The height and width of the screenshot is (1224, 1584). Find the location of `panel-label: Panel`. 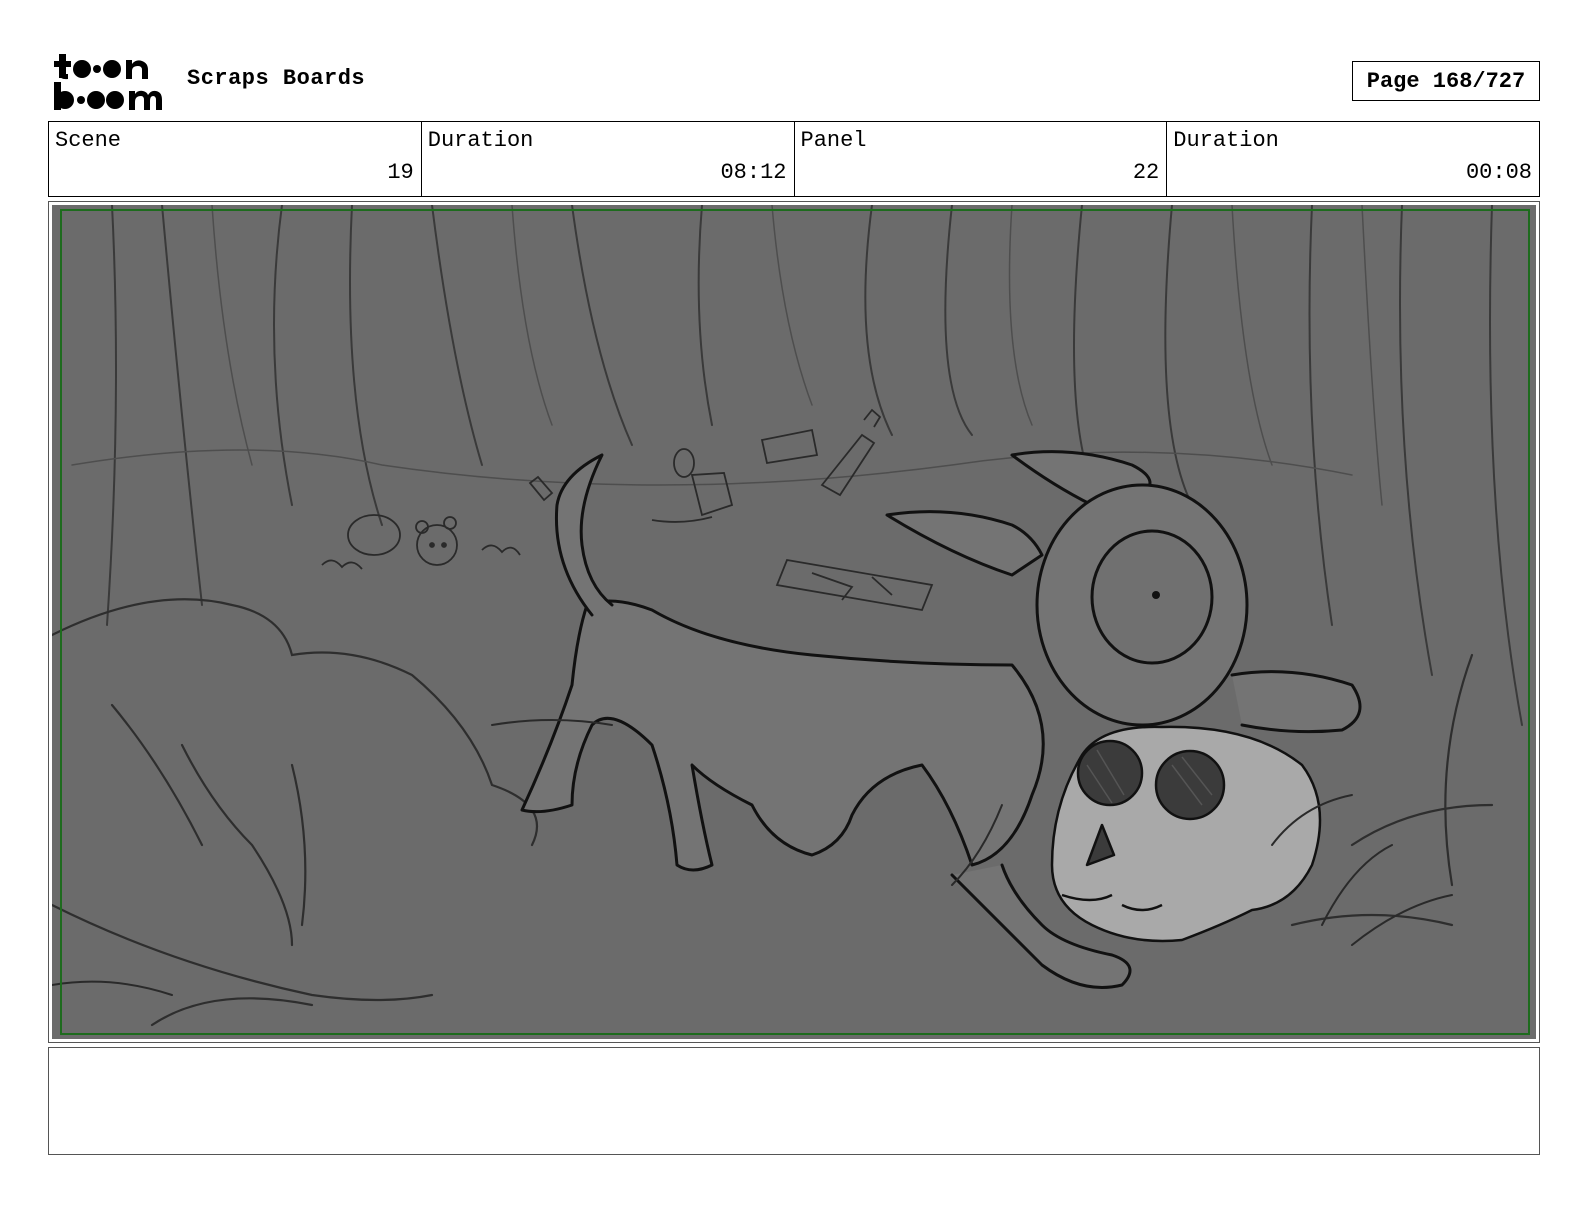

panel-label: Panel is located at coordinates (833, 140).